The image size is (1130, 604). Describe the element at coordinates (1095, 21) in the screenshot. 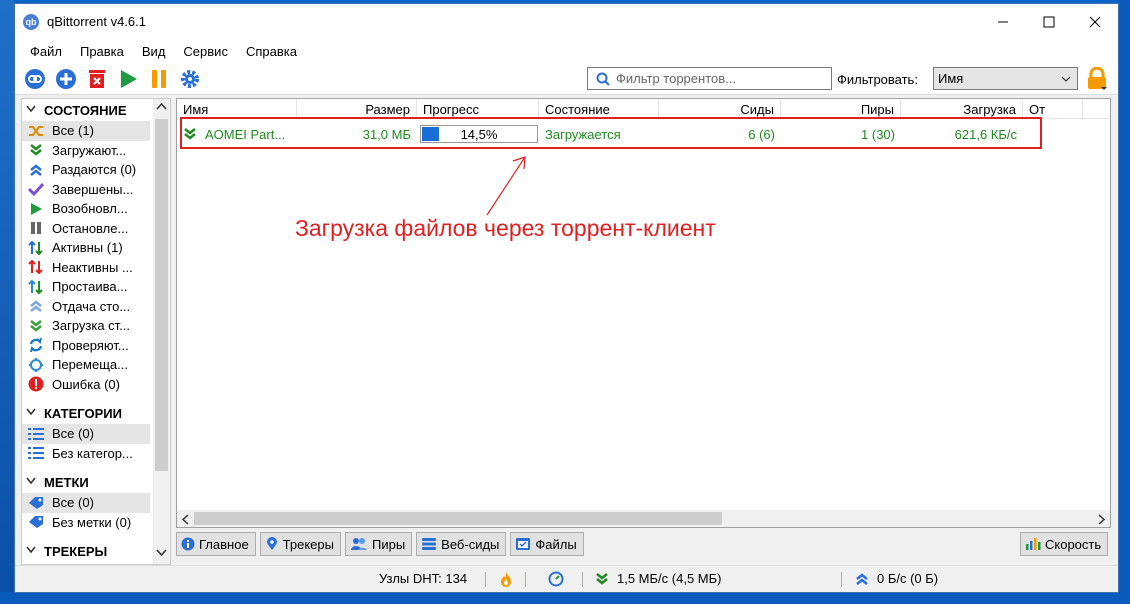

I see `close-button` at that location.